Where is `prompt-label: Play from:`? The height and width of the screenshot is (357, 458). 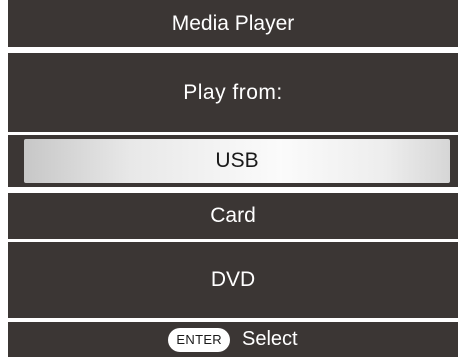
prompt-label: Play from: is located at coordinates (233, 92).